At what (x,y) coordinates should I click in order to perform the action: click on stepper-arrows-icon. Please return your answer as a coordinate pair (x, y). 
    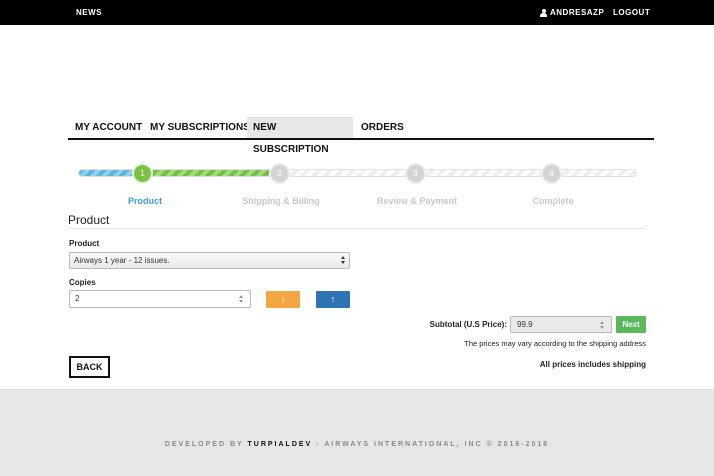
    Looking at the image, I should click on (241, 299).